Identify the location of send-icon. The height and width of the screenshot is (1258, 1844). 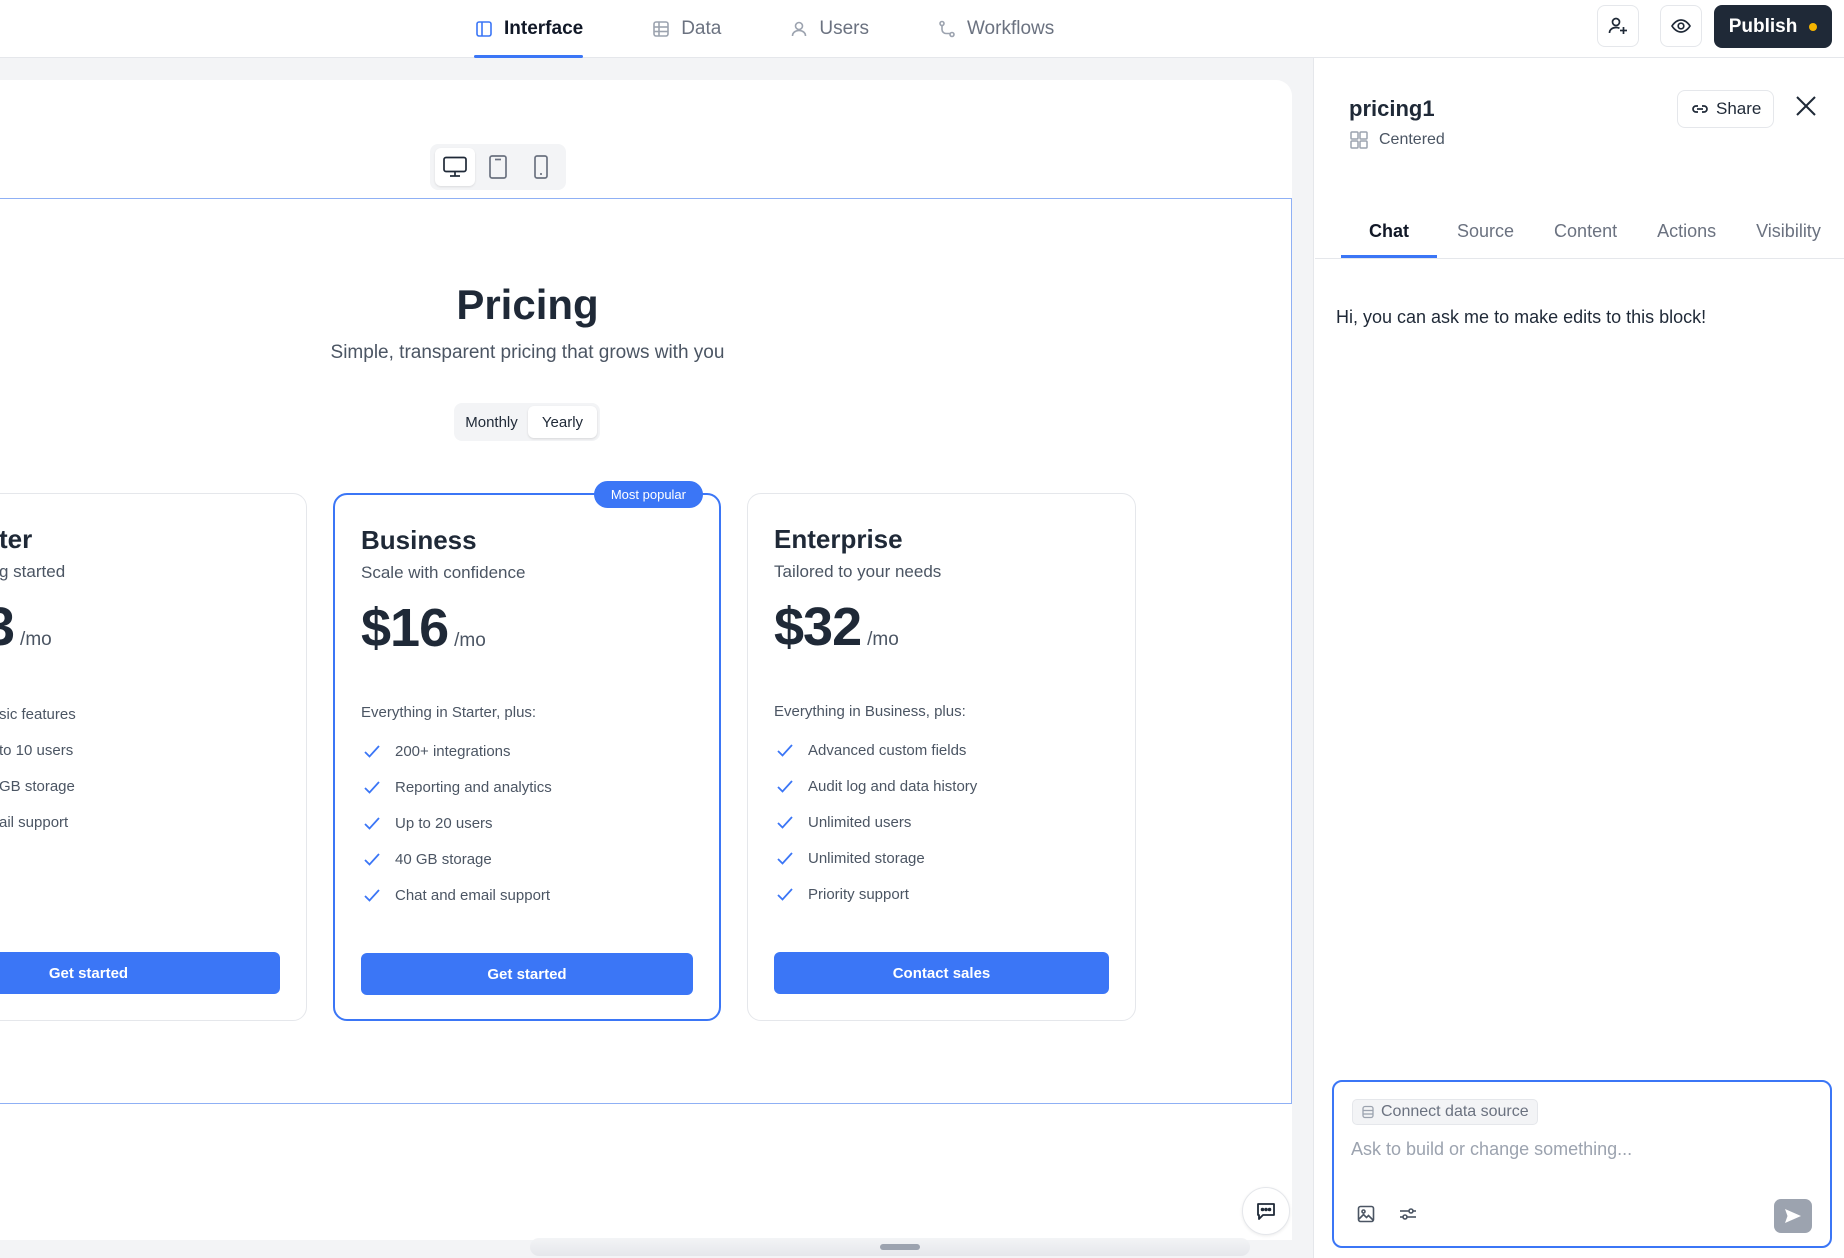
(1793, 1216).